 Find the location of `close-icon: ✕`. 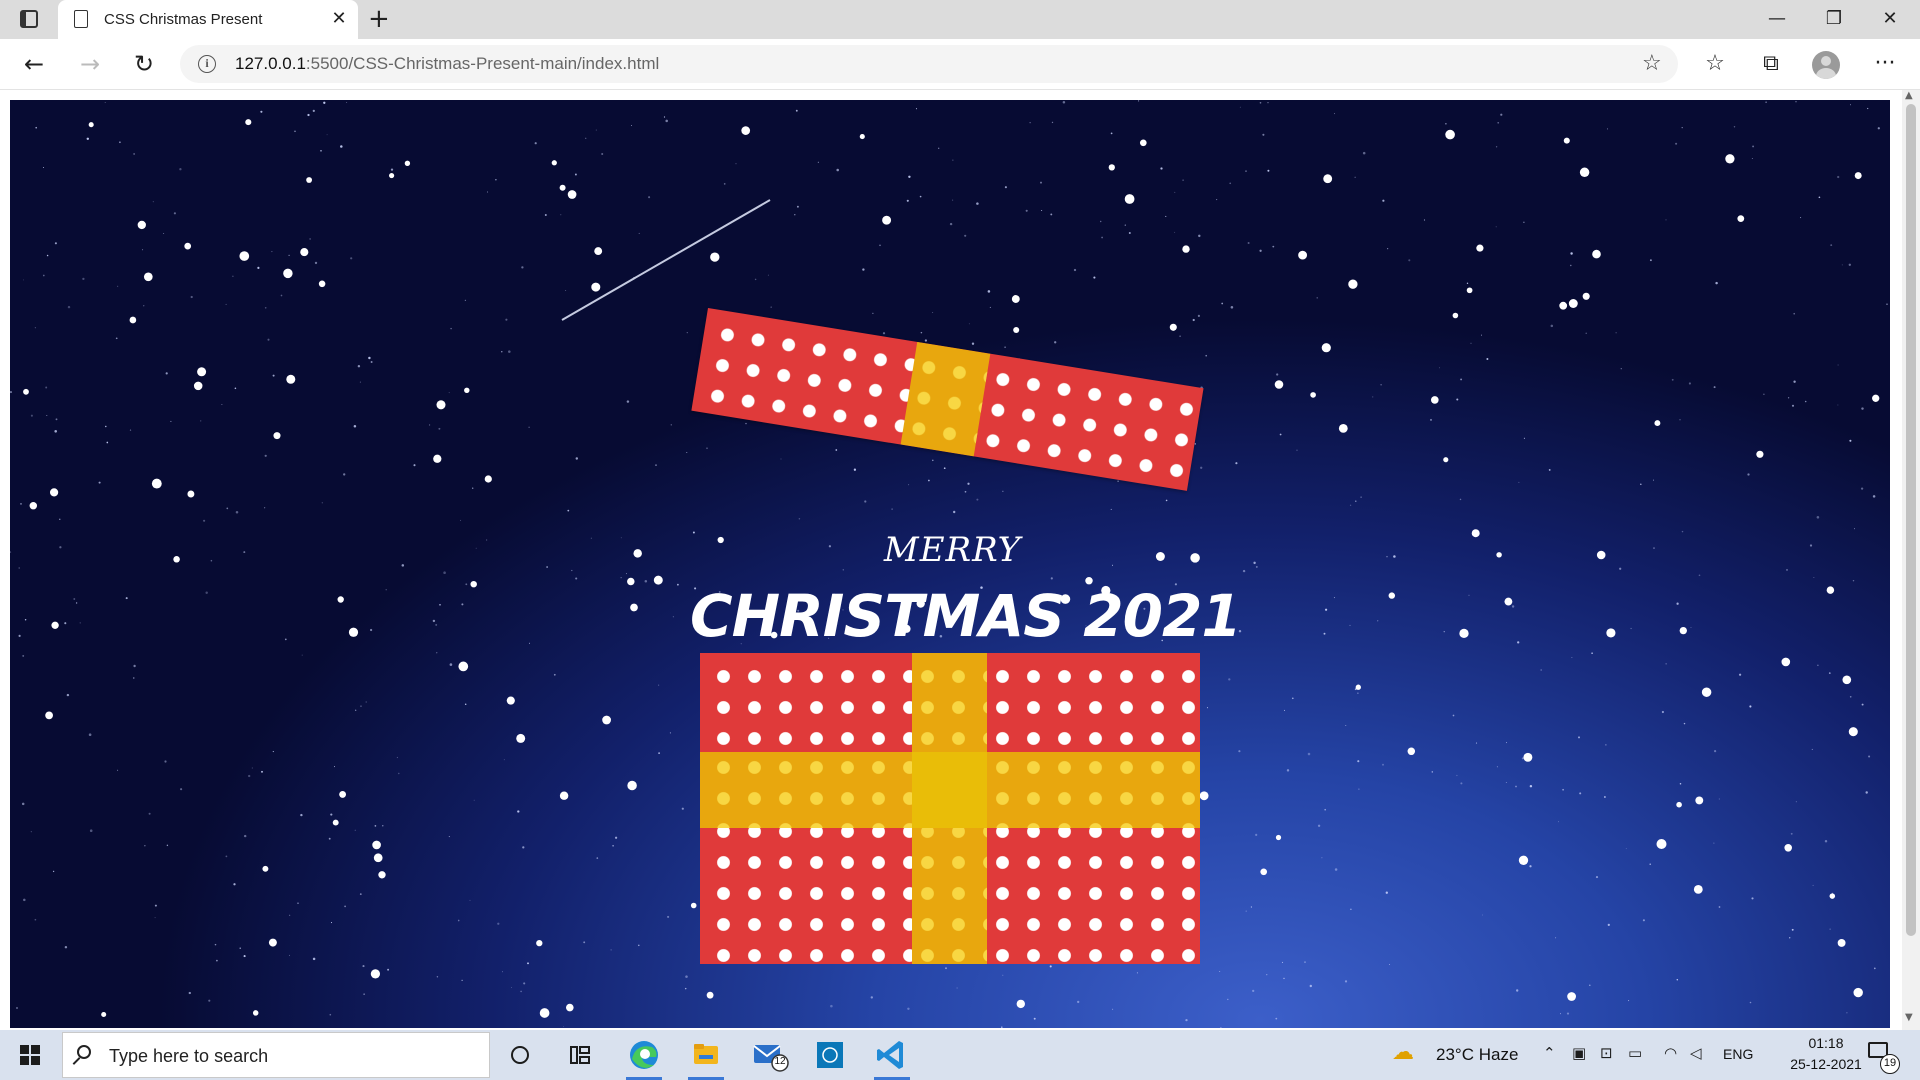

close-icon: ✕ is located at coordinates (339, 19).